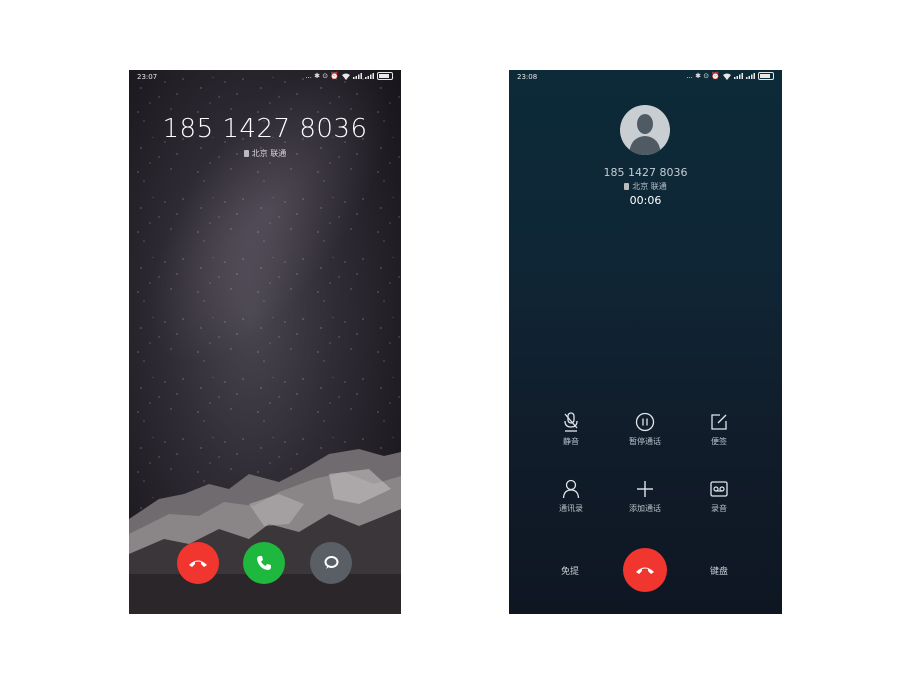  I want to click on mute-label: 静音, so click(571, 441).